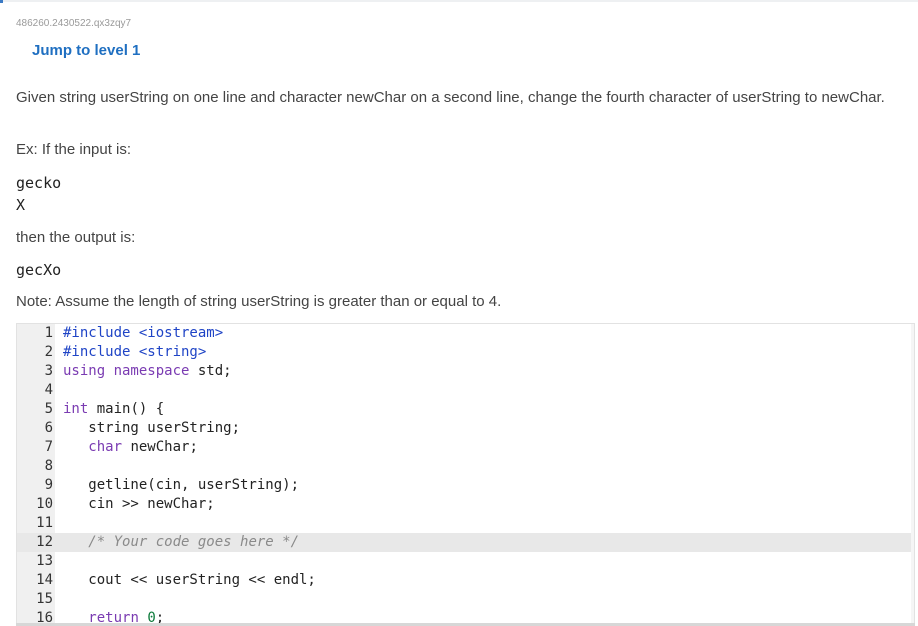  I want to click on code-text: string userString;, so click(151, 428).